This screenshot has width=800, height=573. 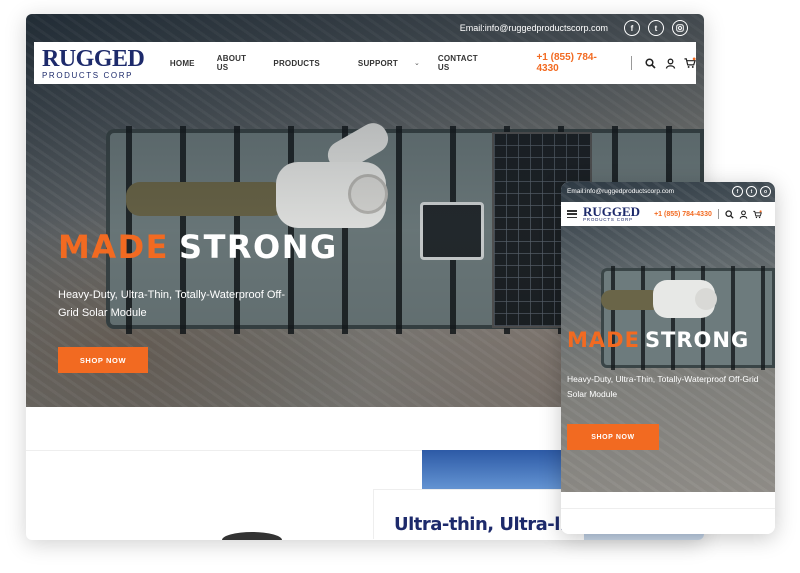 I want to click on mobile-email-link: Email:info@ruggedproductscorp.com, so click(x=620, y=191).